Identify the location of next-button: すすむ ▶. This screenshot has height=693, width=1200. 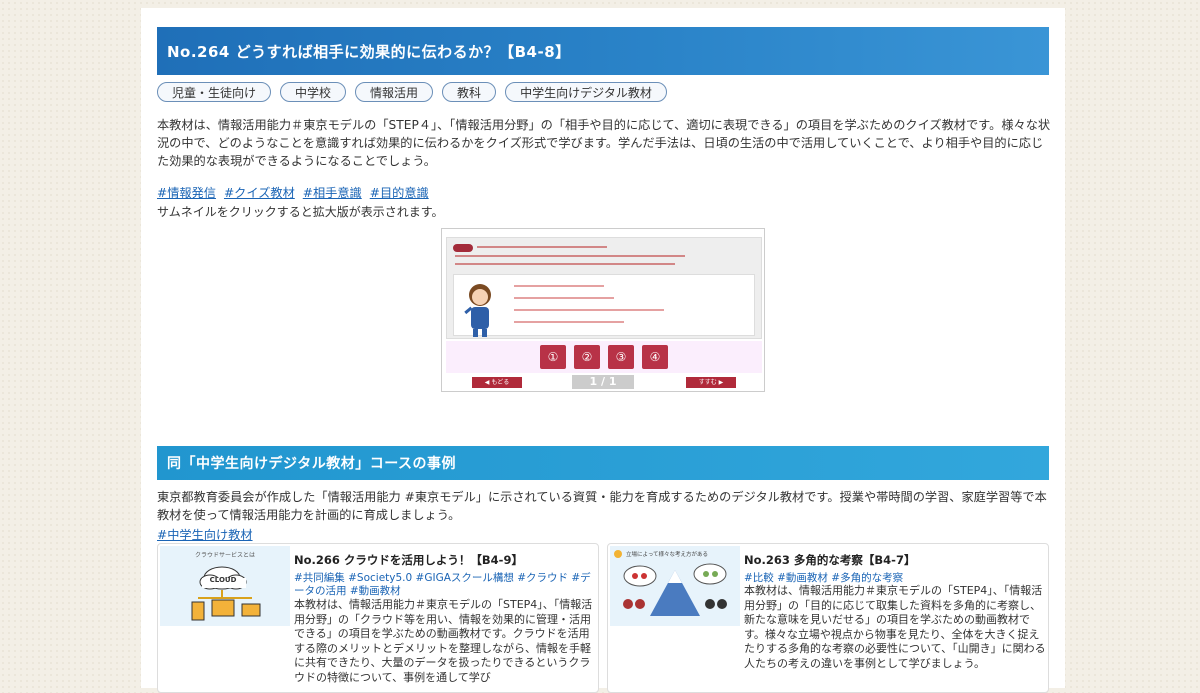
(711, 382).